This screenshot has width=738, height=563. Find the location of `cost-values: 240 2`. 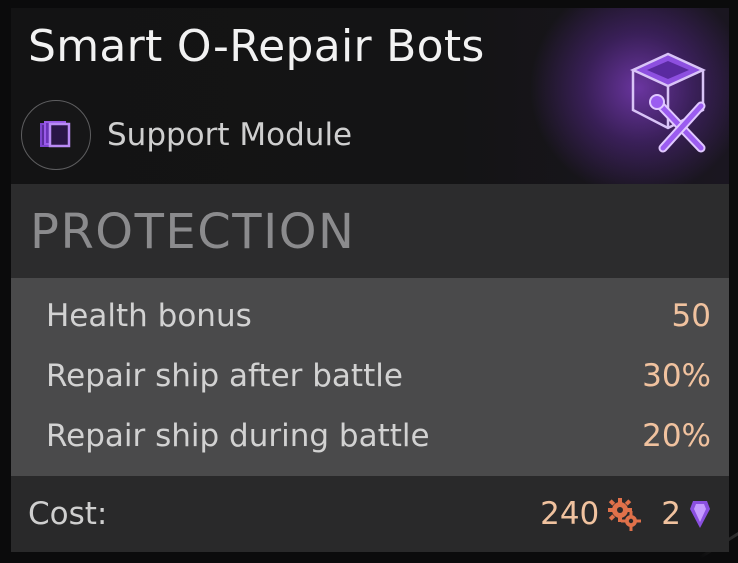

cost-values: 240 2 is located at coordinates (625, 514).